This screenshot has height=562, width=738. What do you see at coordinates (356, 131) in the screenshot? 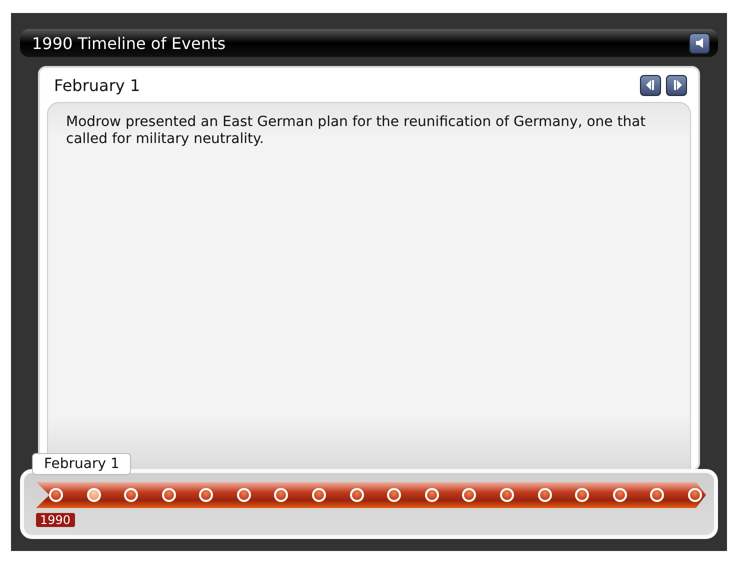
I see `event-description: Modrow presented an East German plan for the reunification of Germany, one that called for military neutrality.` at bounding box center [356, 131].